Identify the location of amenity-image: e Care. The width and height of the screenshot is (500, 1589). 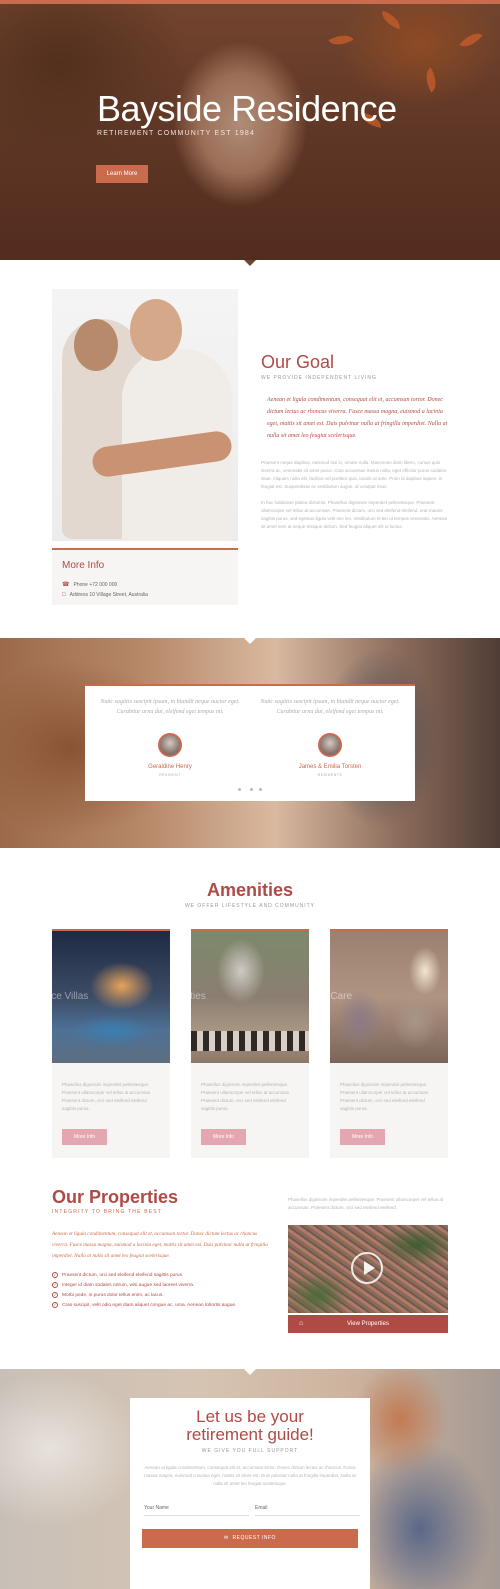
(389, 997).